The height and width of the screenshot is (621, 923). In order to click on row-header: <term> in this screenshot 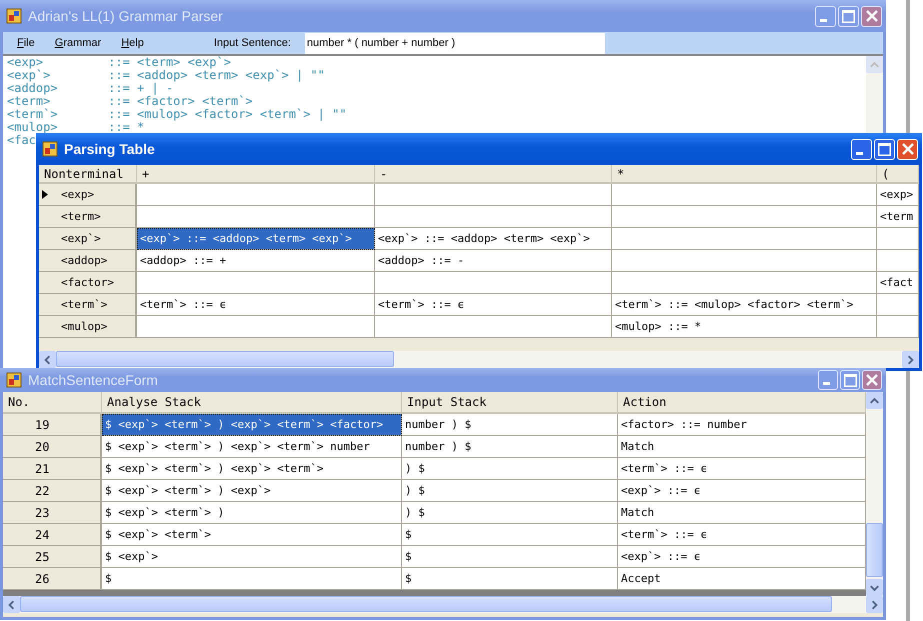, I will do `click(88, 217)`.